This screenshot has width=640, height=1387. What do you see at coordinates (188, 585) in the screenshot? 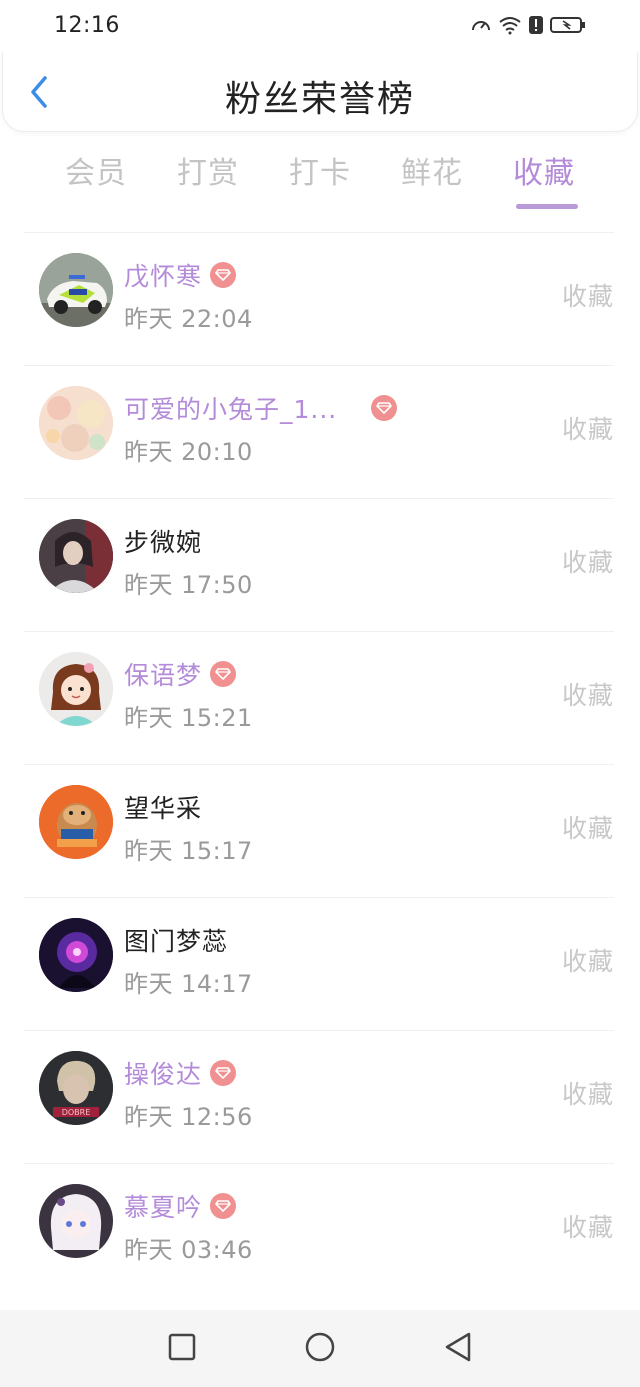
I see `timestamp: 昨天 17:50` at bounding box center [188, 585].